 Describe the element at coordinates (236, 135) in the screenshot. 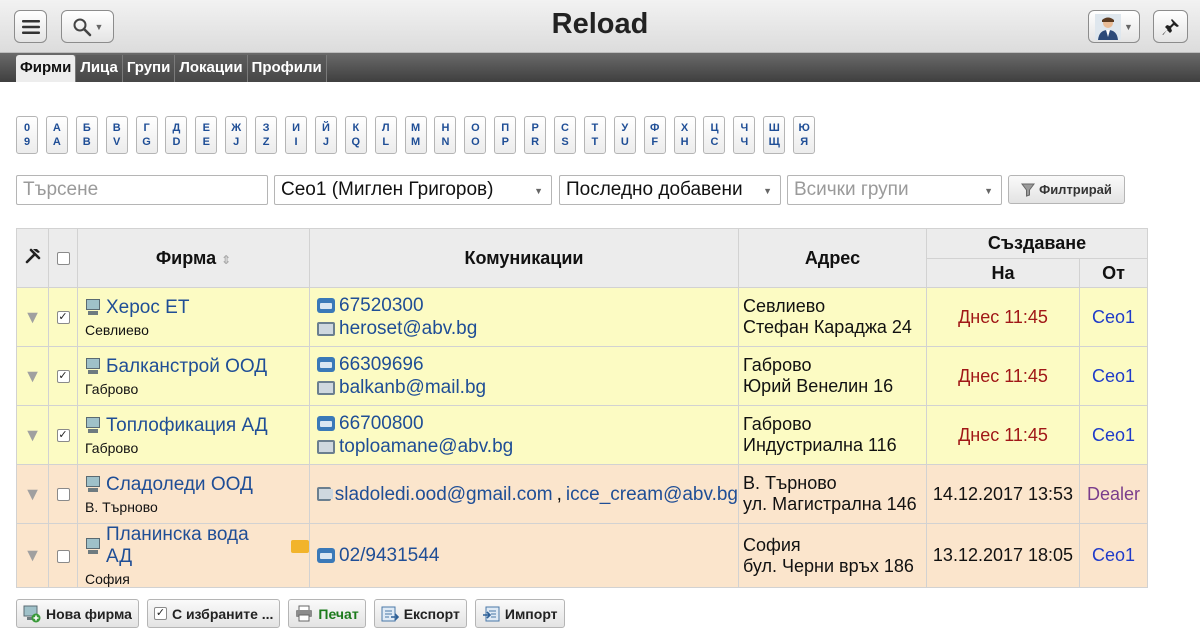

I see `letter-button: ЖJ` at that location.